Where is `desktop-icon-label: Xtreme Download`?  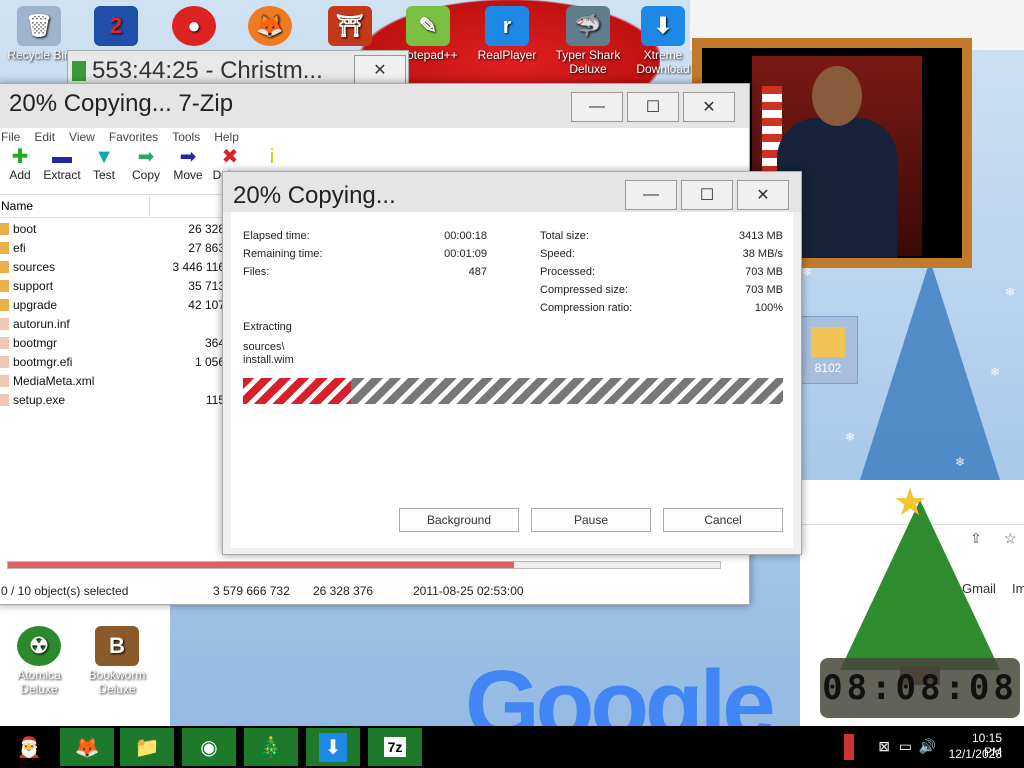 desktop-icon-label: Xtreme Download is located at coordinates (663, 62).